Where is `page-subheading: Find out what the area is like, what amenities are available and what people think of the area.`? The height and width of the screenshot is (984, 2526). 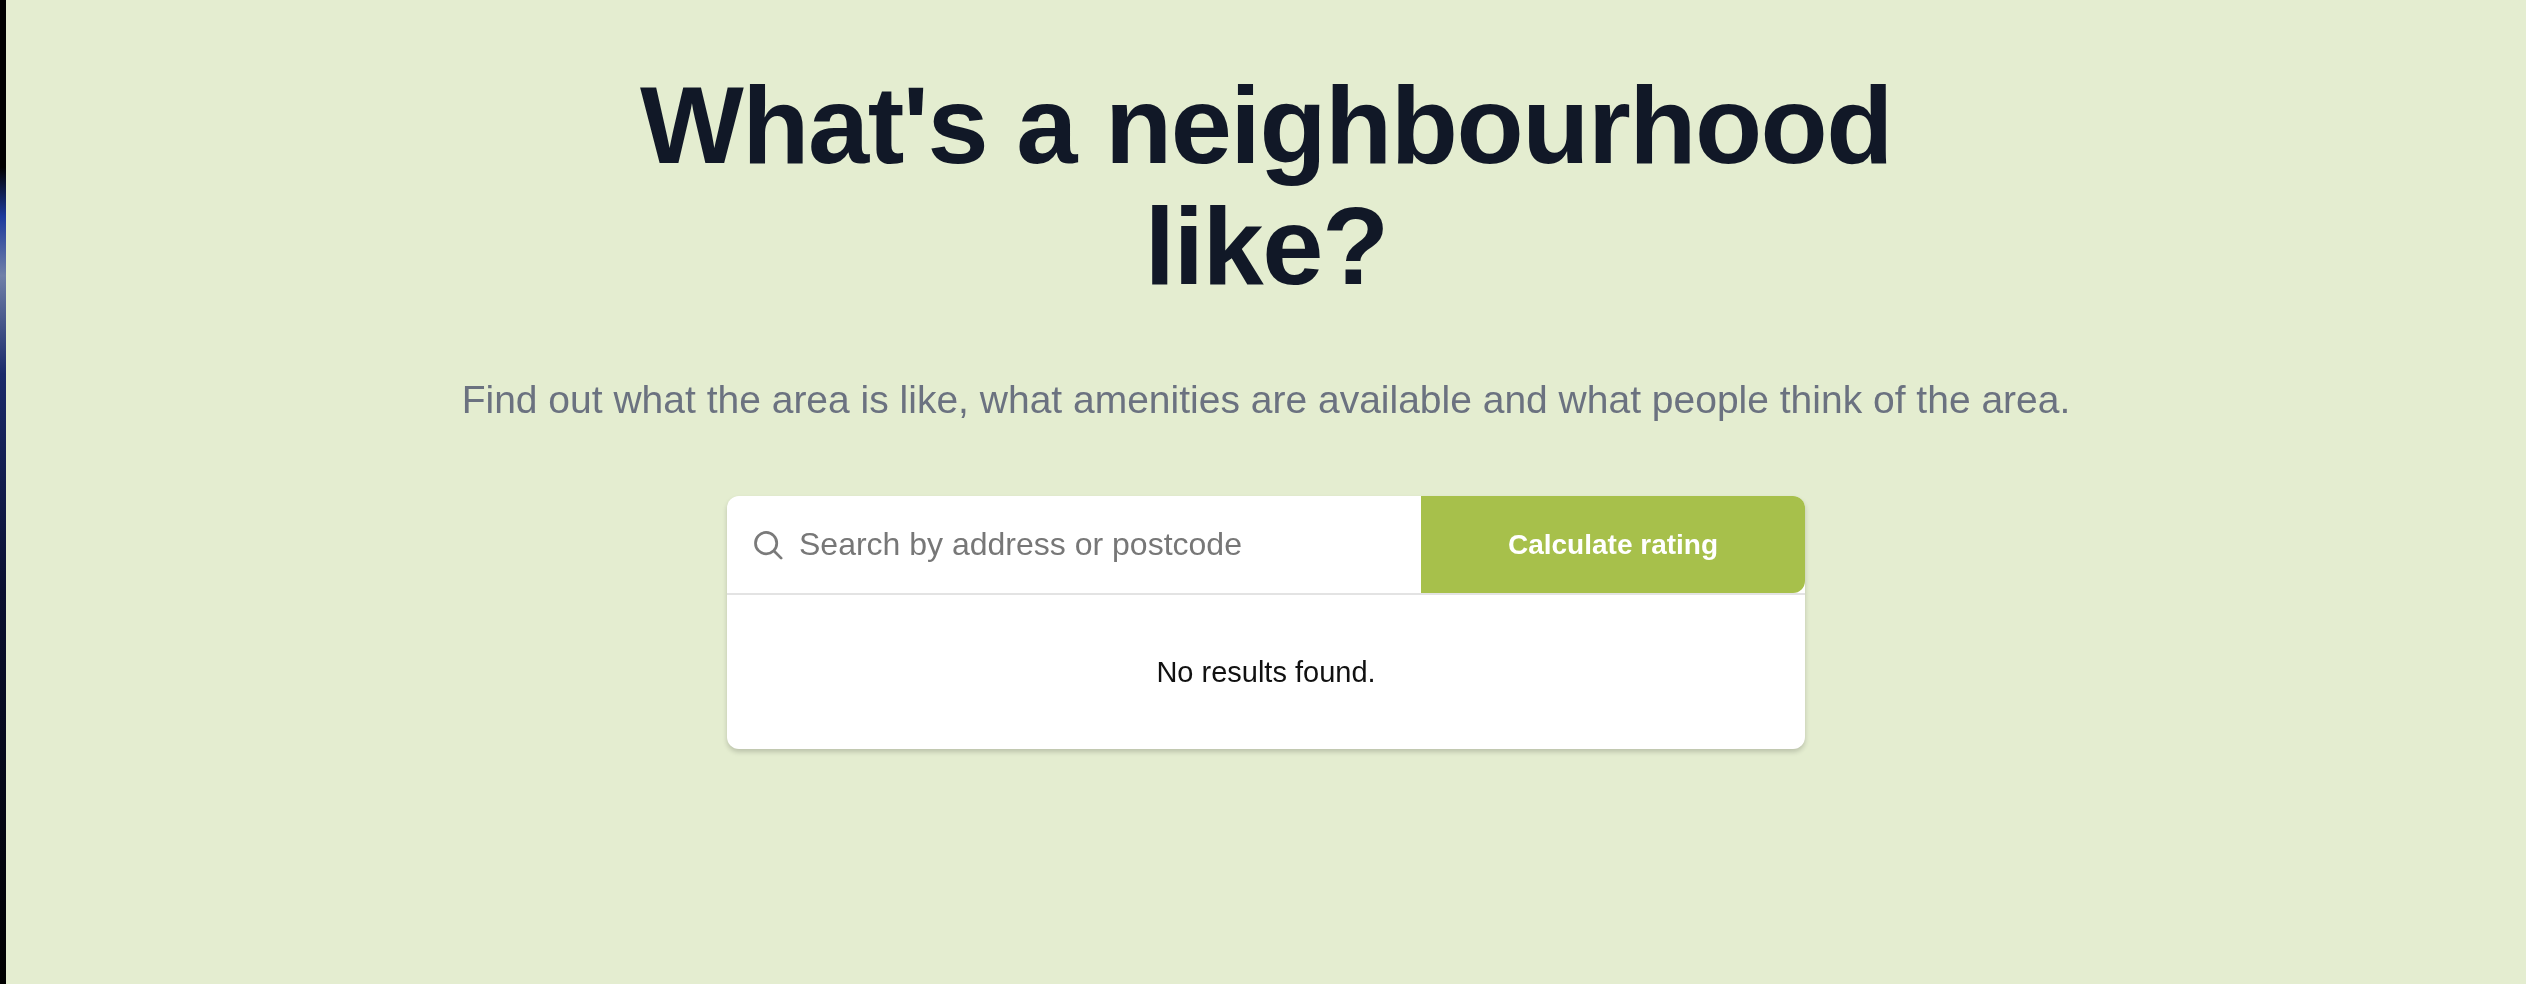
page-subheading: Find out what the area is like, what amenities are available and what people think of the area. is located at coordinates (1266, 400).